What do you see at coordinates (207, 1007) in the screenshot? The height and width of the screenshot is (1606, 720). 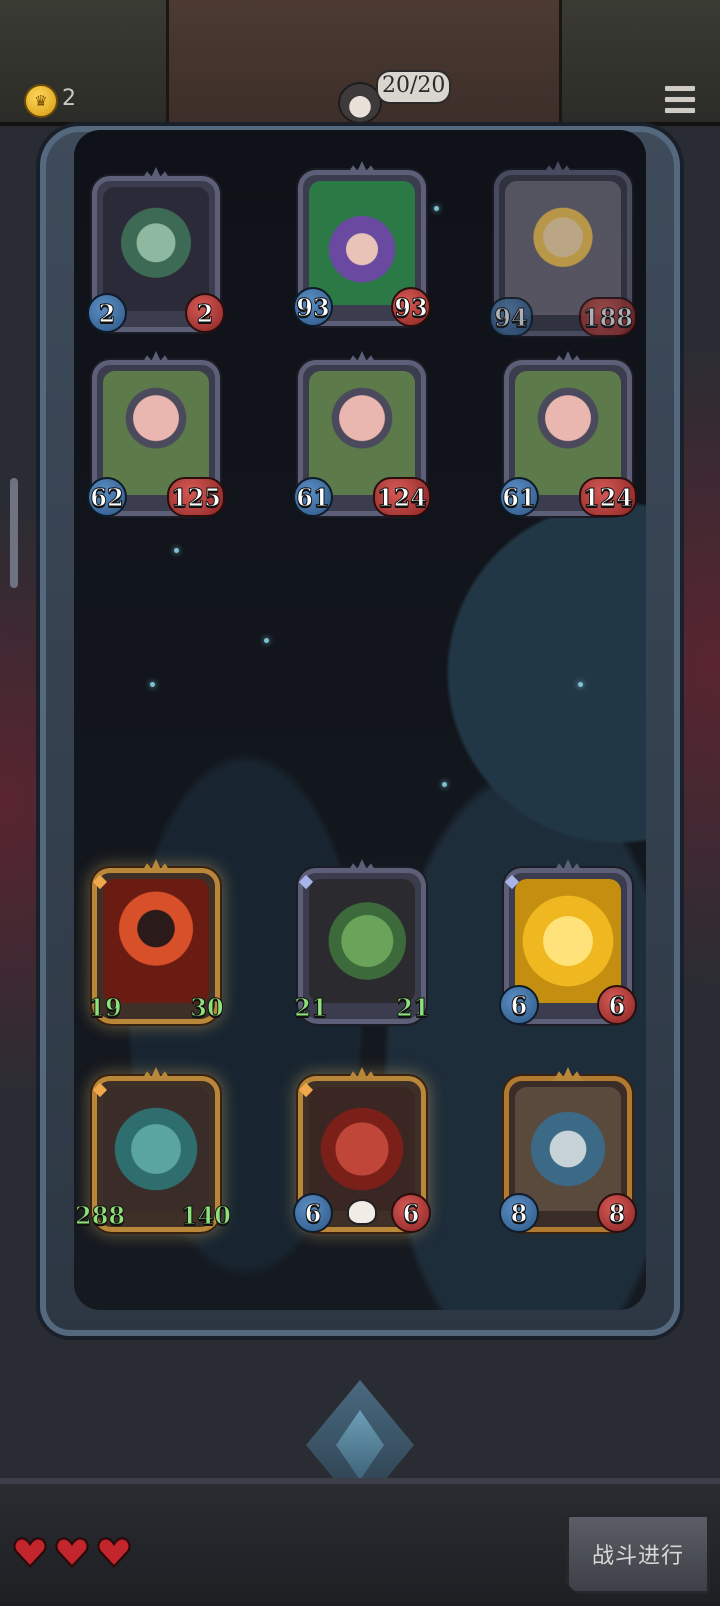 I see `health-stat: 30` at bounding box center [207, 1007].